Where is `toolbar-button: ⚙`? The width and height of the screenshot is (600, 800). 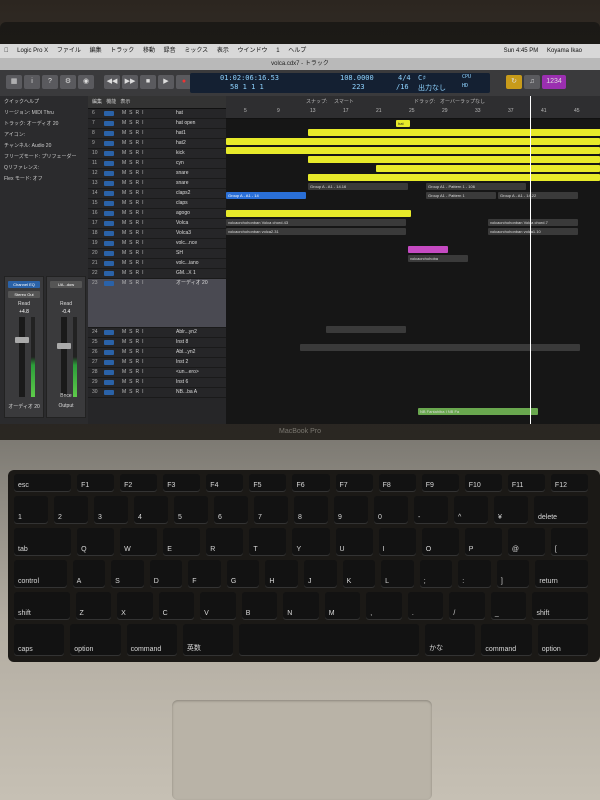 toolbar-button: ⚙ is located at coordinates (68, 82).